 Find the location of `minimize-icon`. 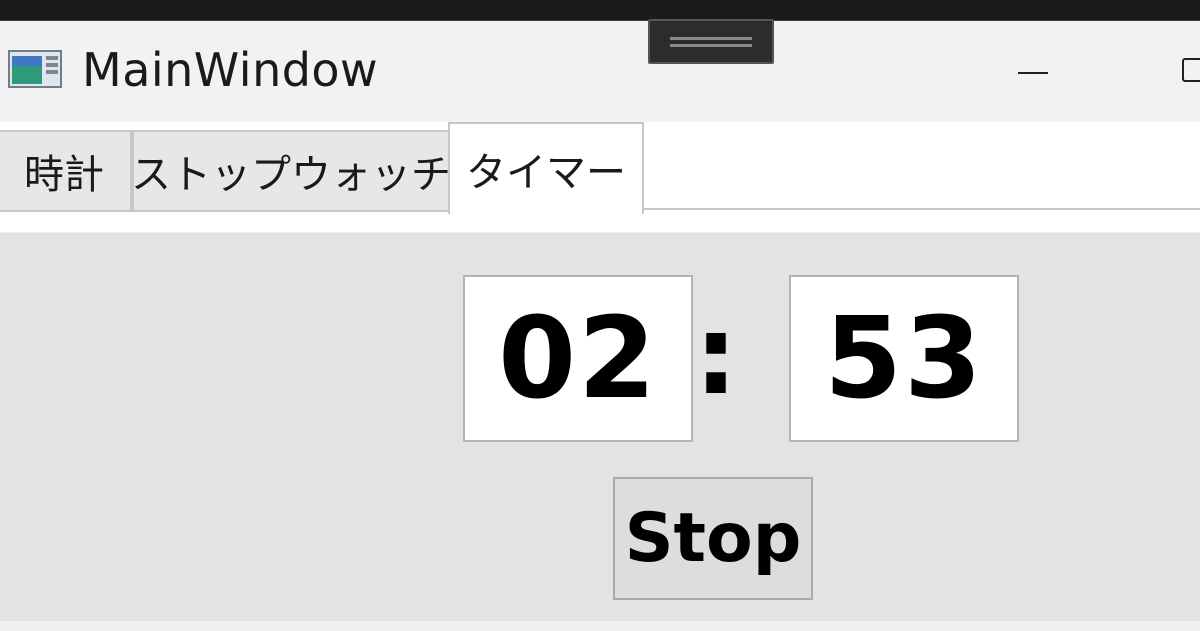

minimize-icon is located at coordinates (1033, 70).